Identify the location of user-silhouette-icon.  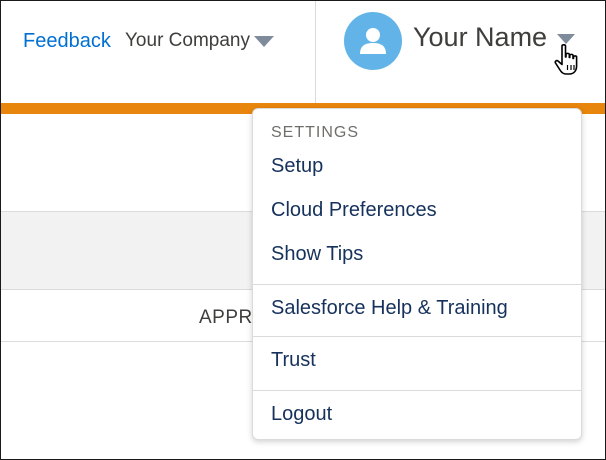
(373, 41).